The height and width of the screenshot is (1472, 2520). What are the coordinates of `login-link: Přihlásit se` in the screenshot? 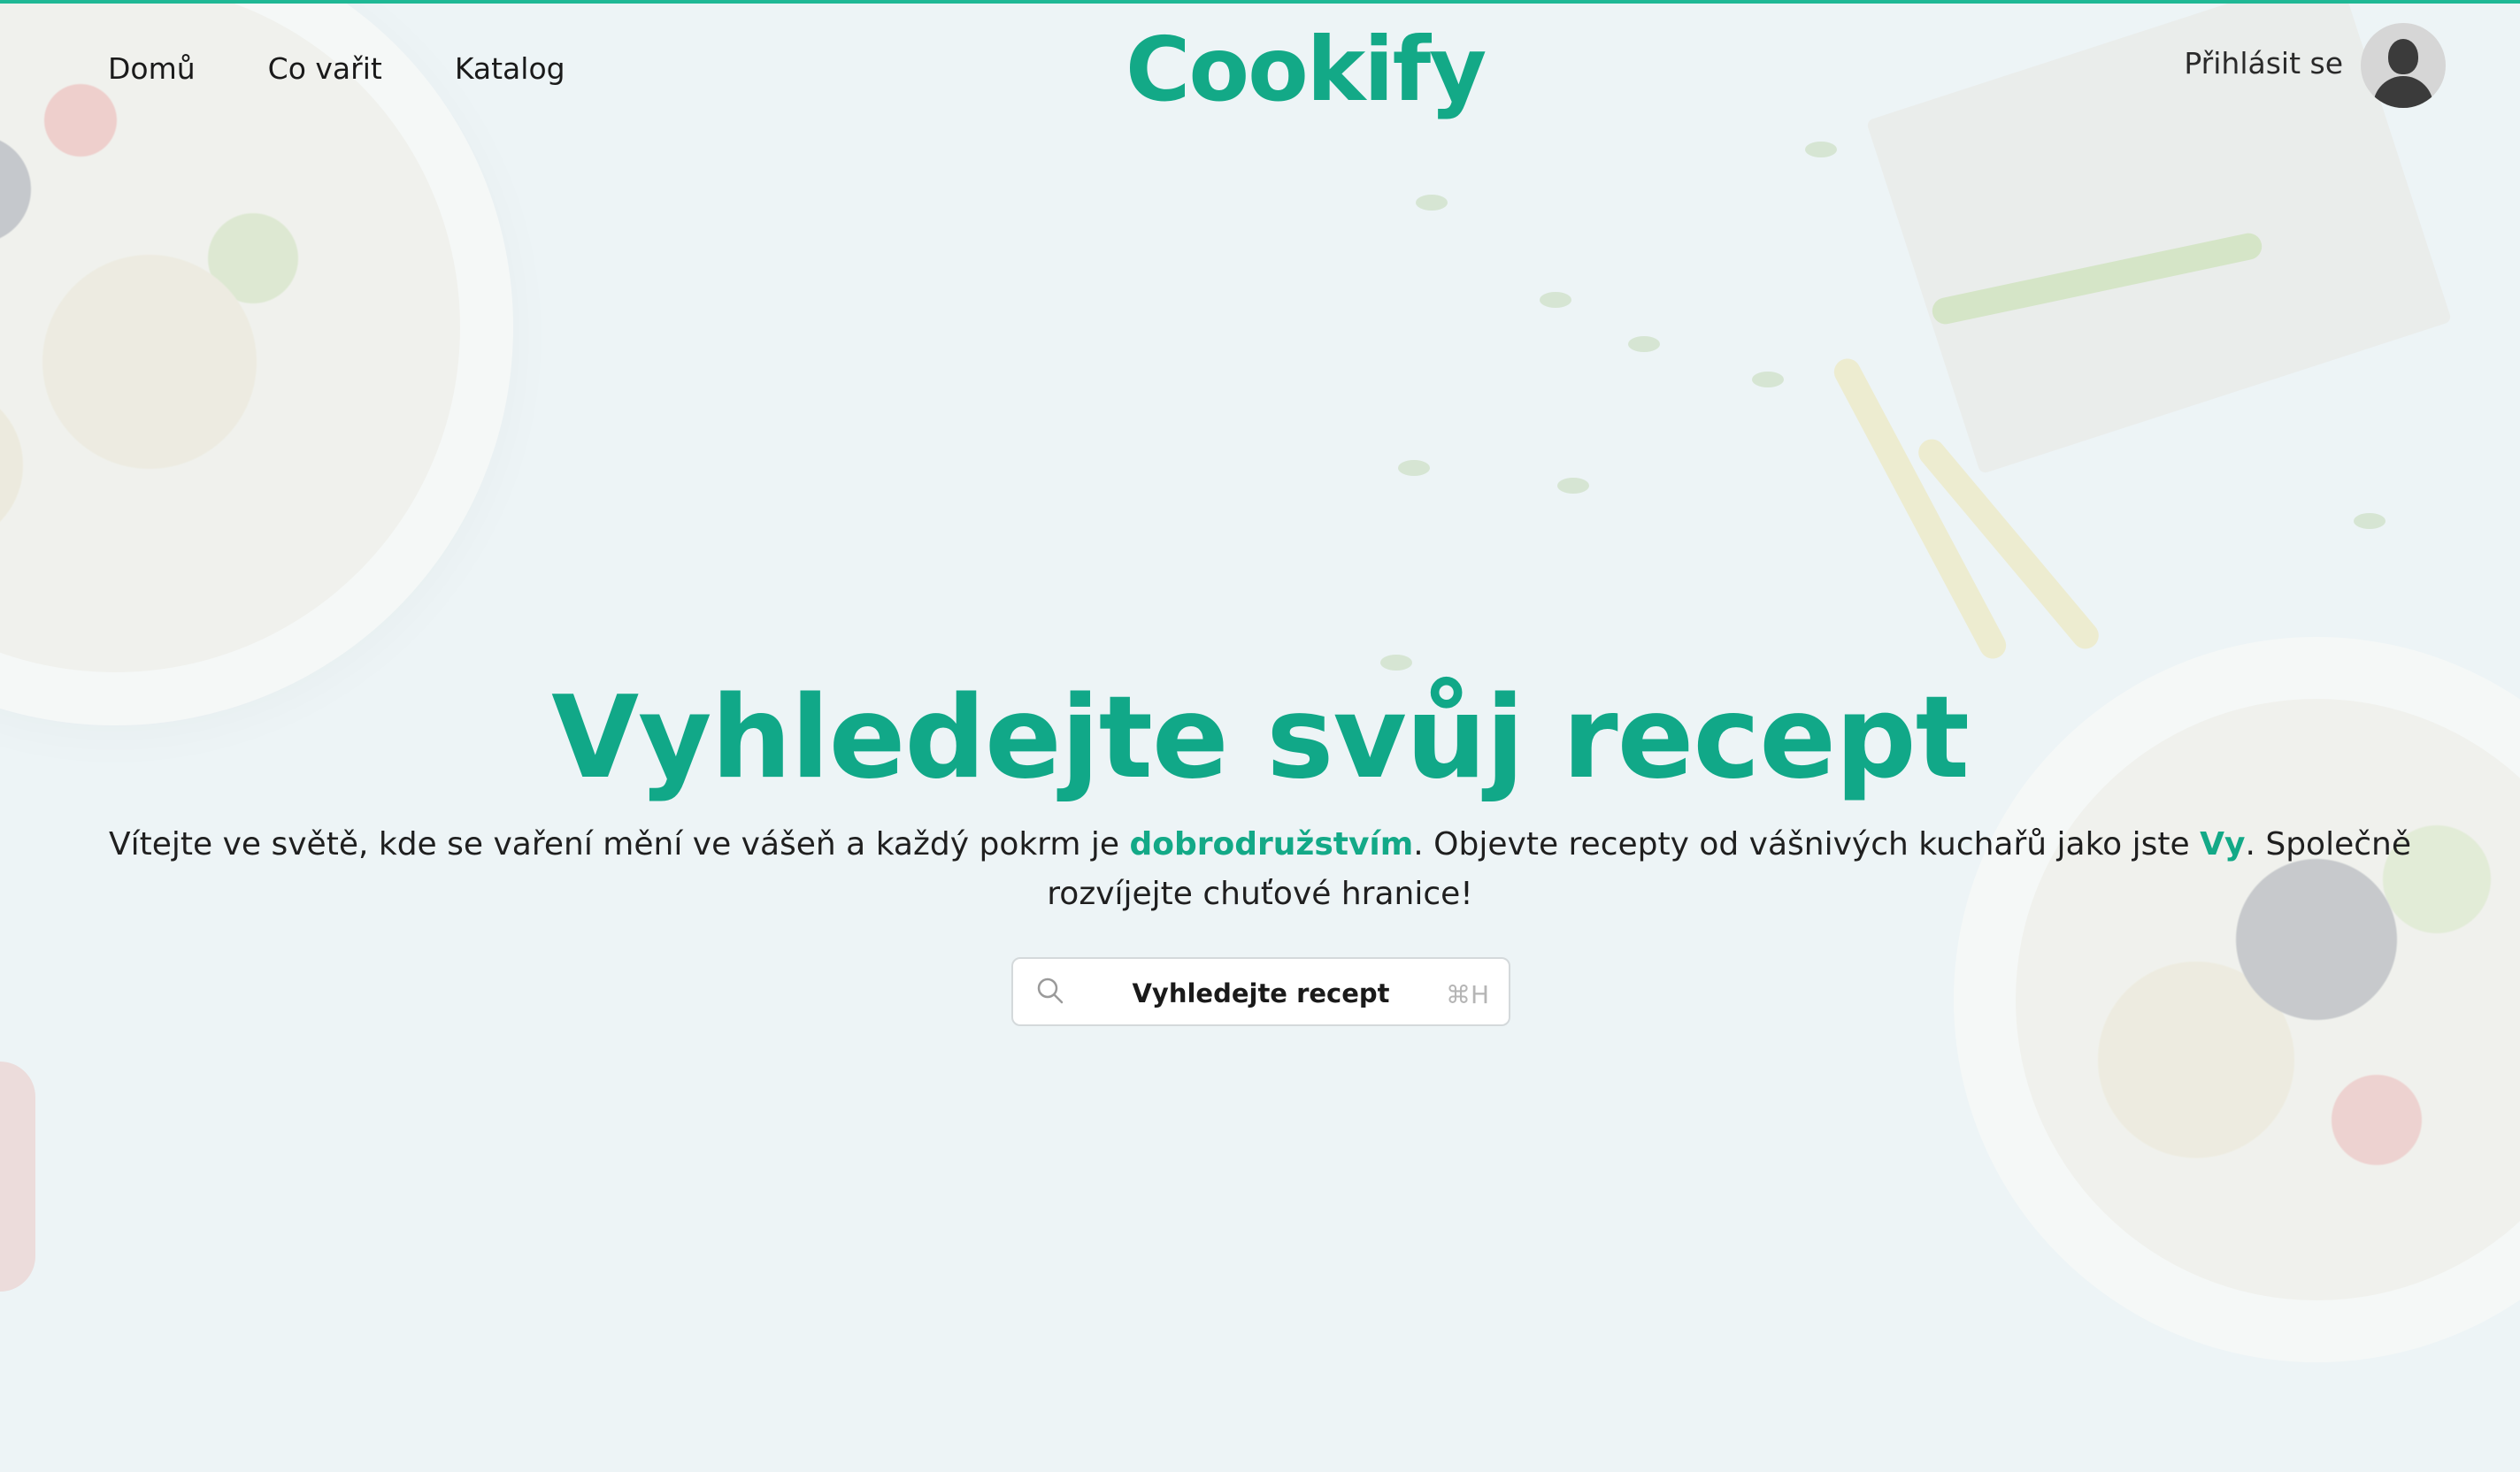 It's located at (2263, 63).